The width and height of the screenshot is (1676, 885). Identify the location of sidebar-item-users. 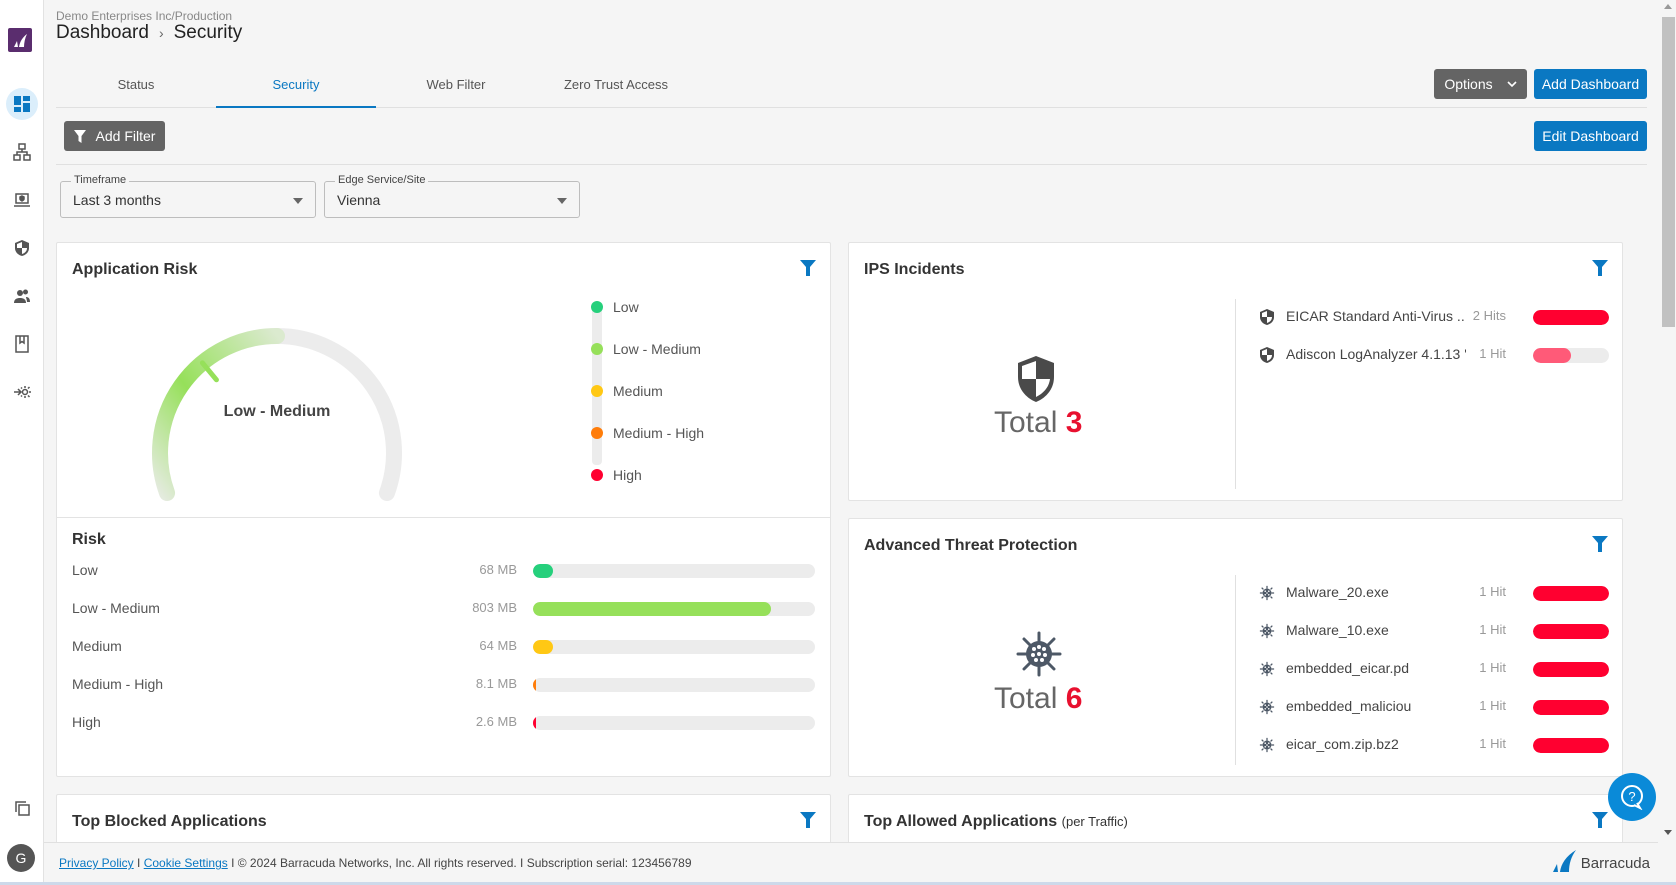
(22, 296).